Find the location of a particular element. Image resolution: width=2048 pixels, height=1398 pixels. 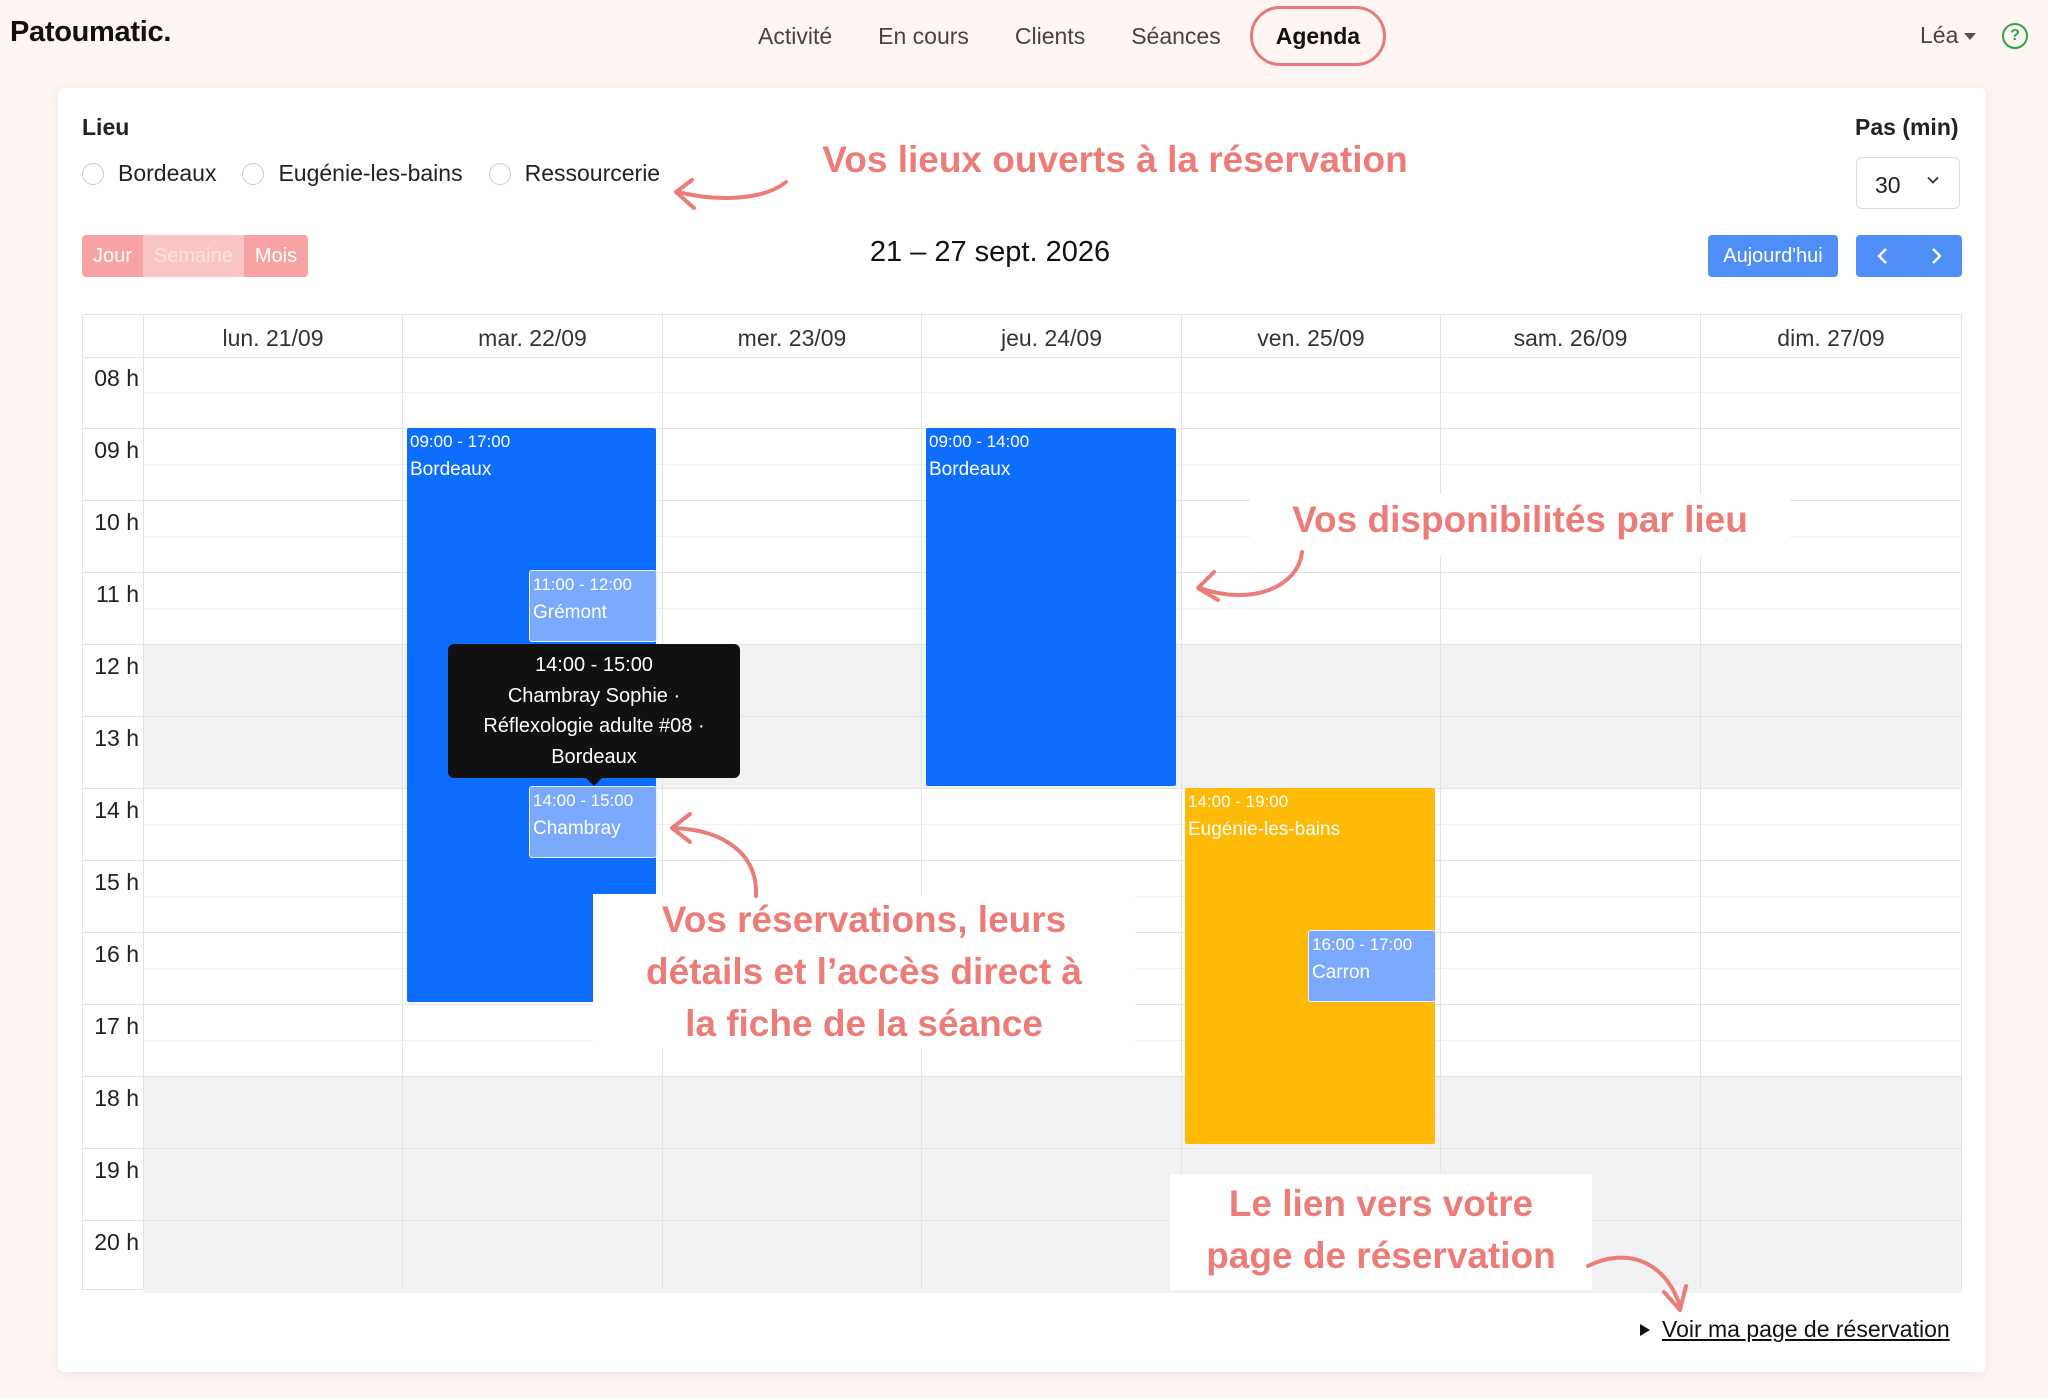

nav-clients: Clients is located at coordinates (1050, 36).